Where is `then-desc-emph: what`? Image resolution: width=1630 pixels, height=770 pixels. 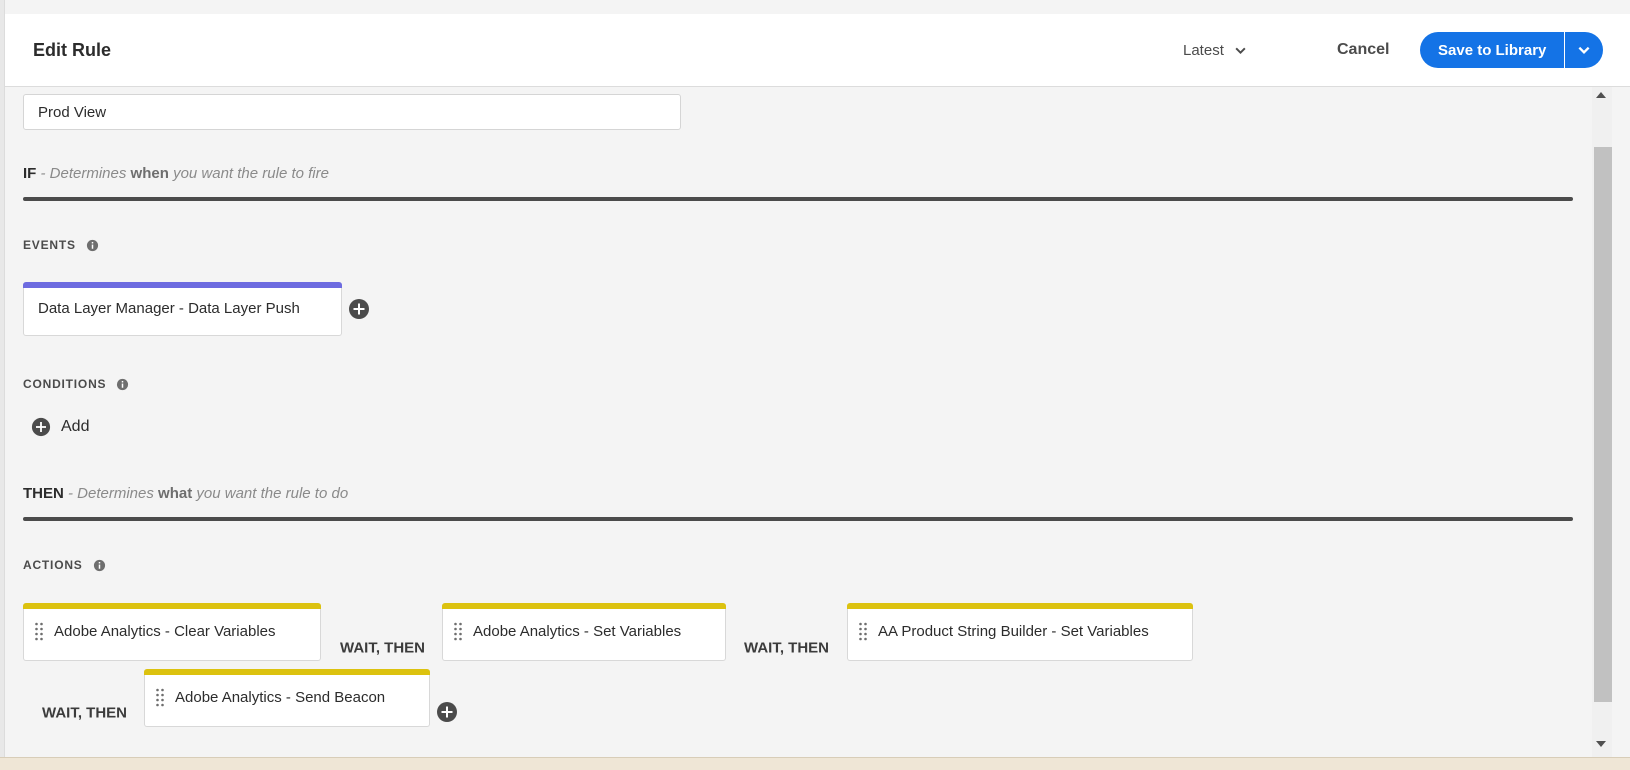 then-desc-emph: what is located at coordinates (175, 493).